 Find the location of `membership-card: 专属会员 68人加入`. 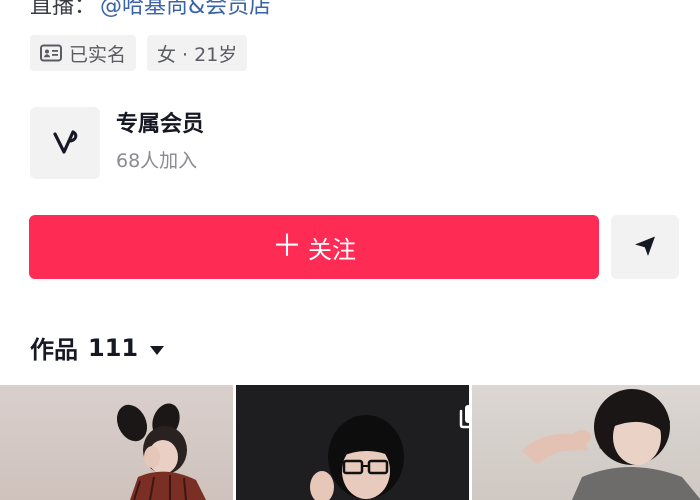

membership-card: 专属会员 68人加入 is located at coordinates (117, 143).